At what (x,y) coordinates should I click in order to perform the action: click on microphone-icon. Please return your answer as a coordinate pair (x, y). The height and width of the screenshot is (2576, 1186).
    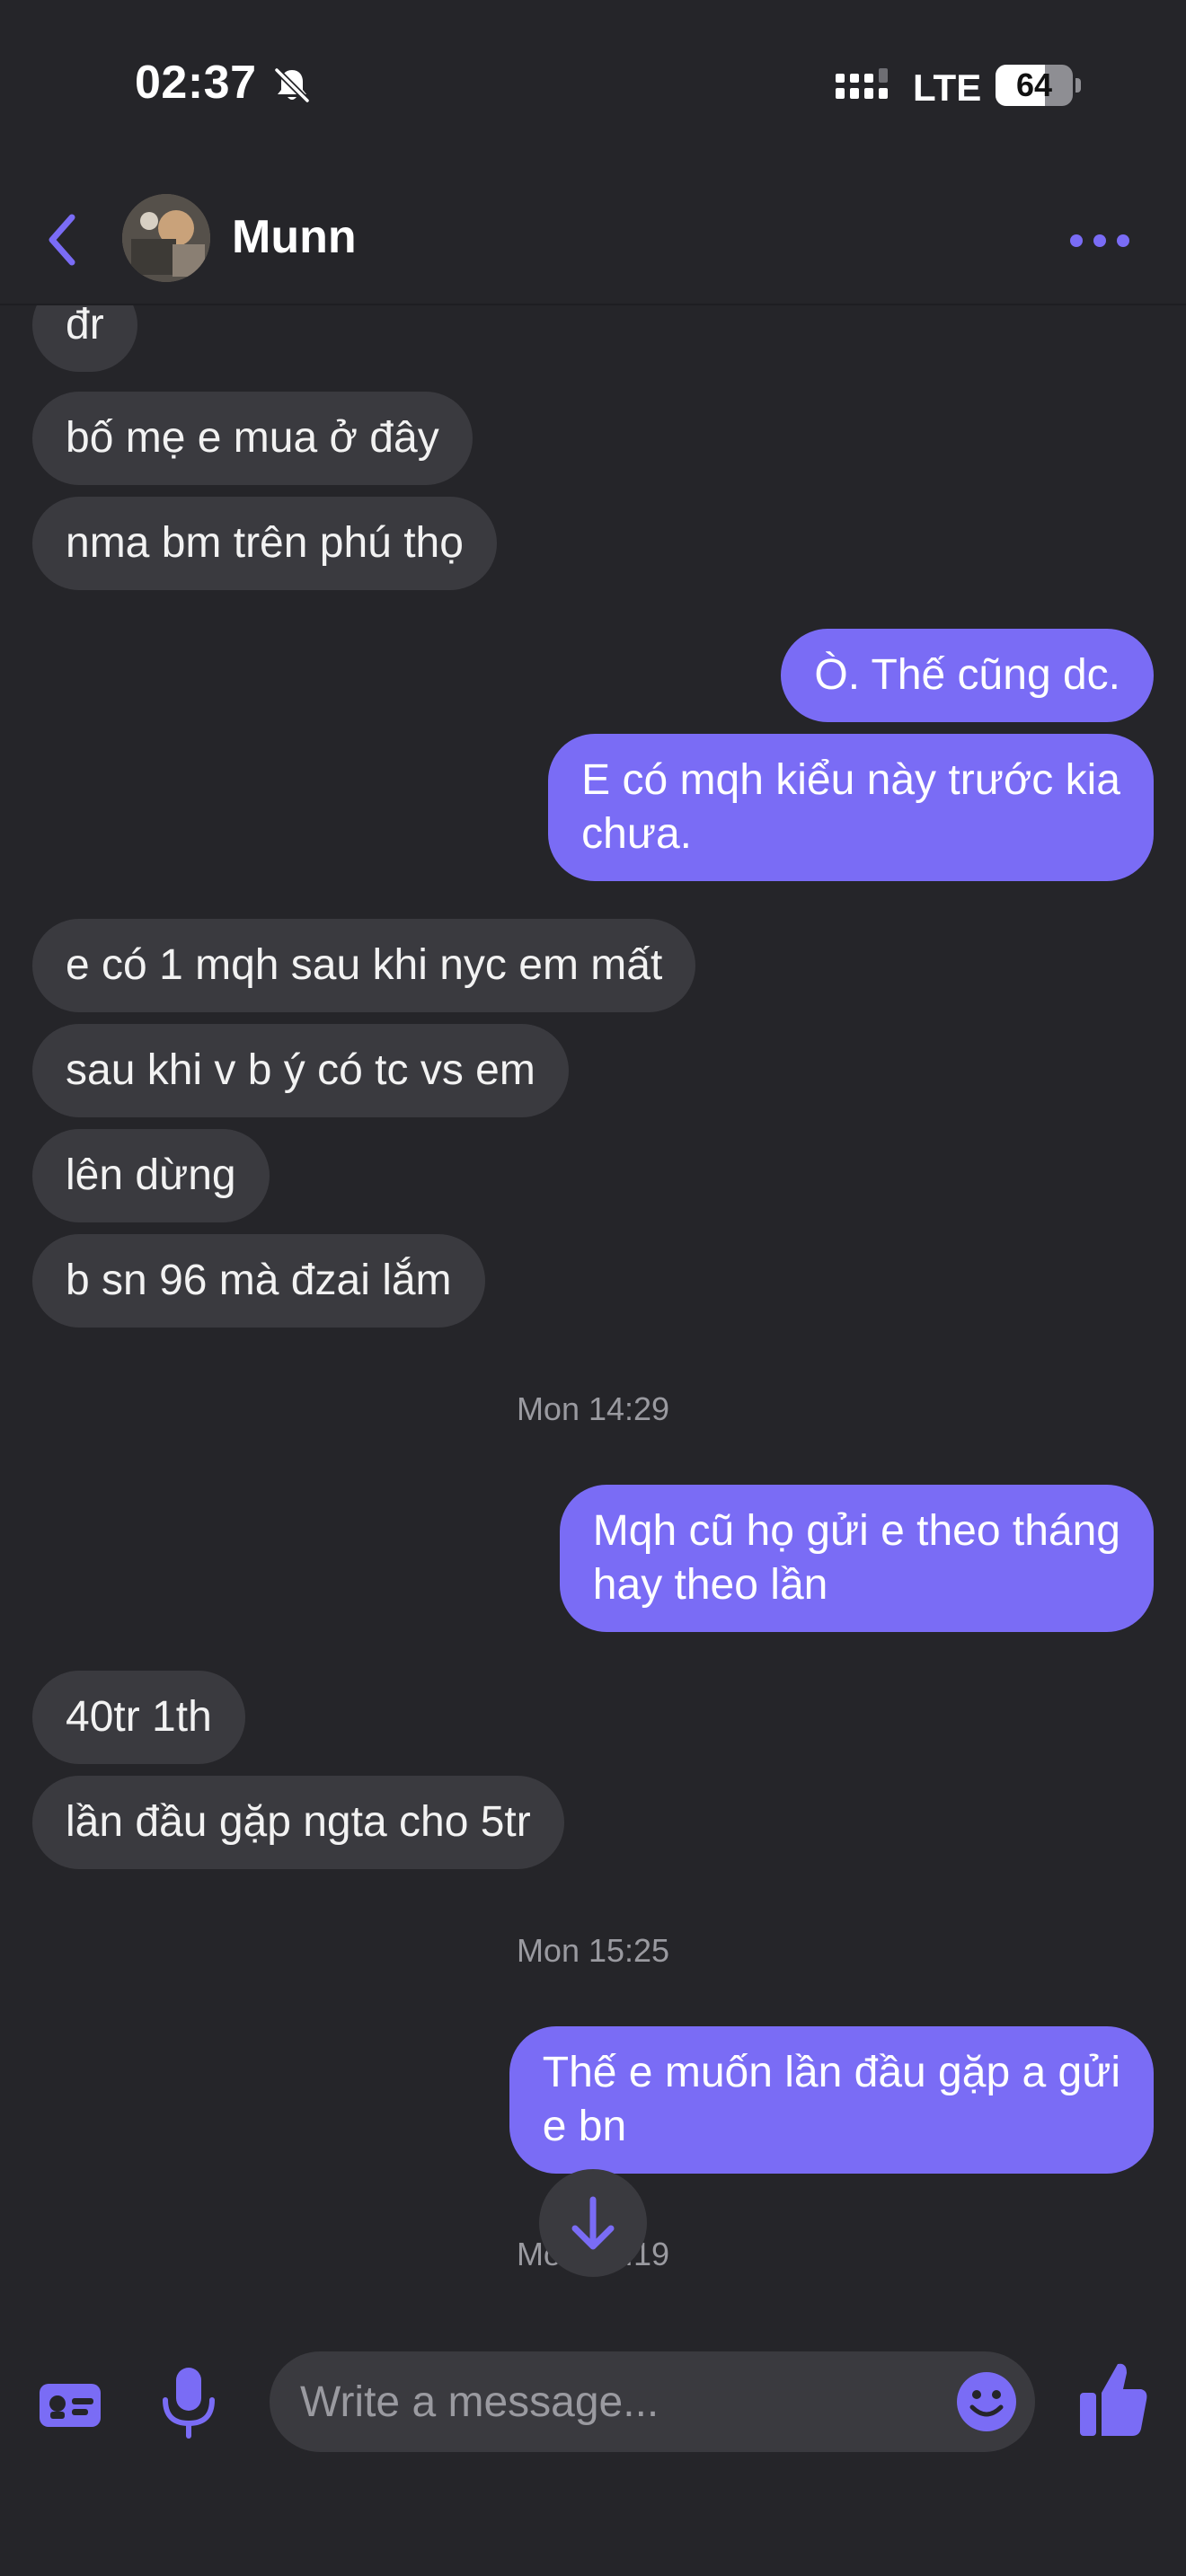
    Looking at the image, I should click on (189, 2402).